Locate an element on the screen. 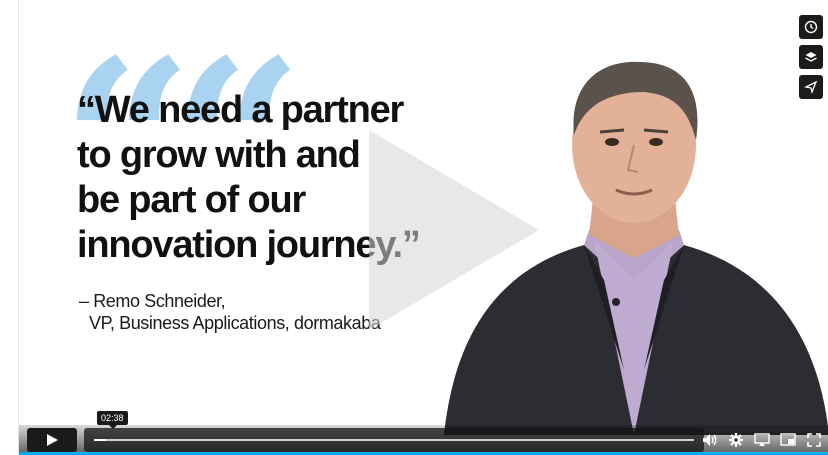  play-overlay-icon is located at coordinates (449, 230).